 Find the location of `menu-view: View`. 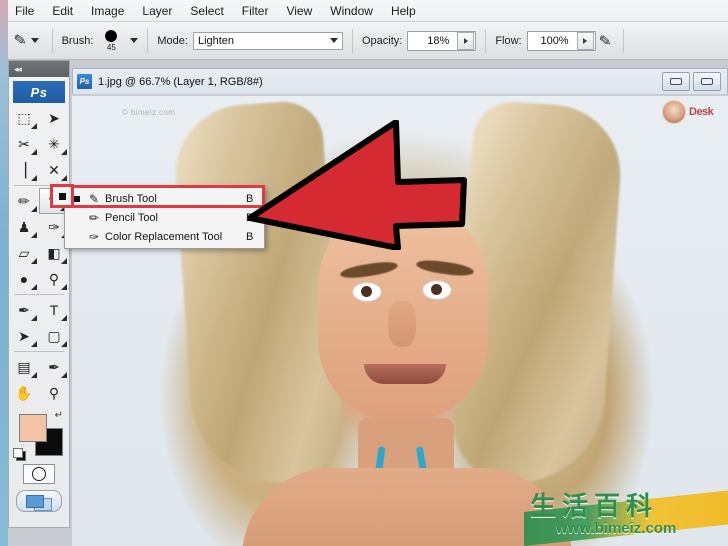

menu-view: View is located at coordinates (299, 11).